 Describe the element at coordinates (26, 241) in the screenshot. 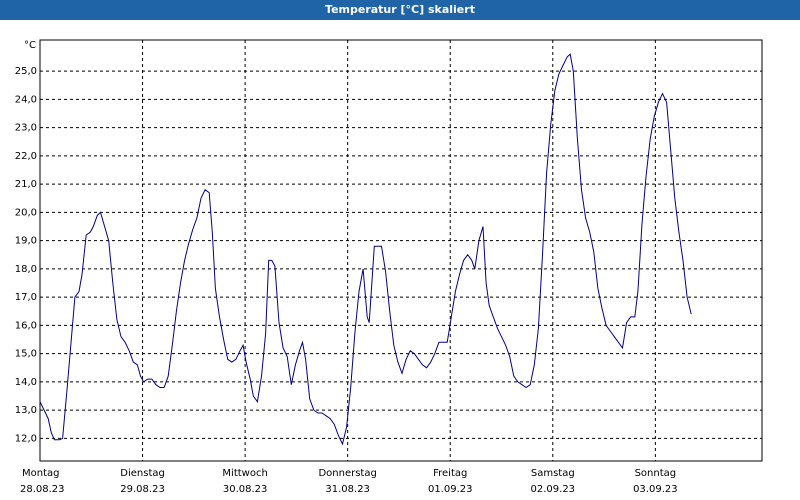

I see `y-tick-label: 19,0` at that location.